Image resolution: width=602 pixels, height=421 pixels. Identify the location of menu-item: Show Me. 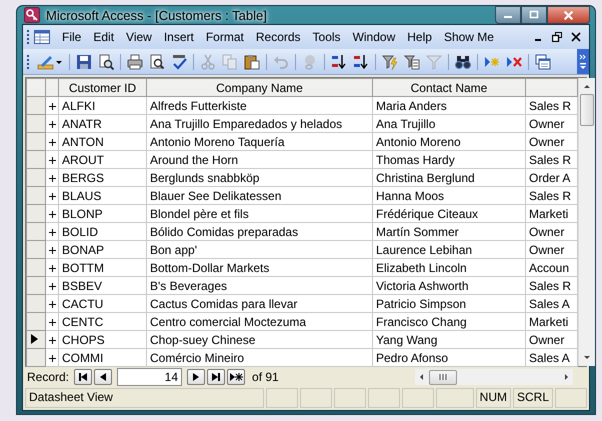
(469, 37).